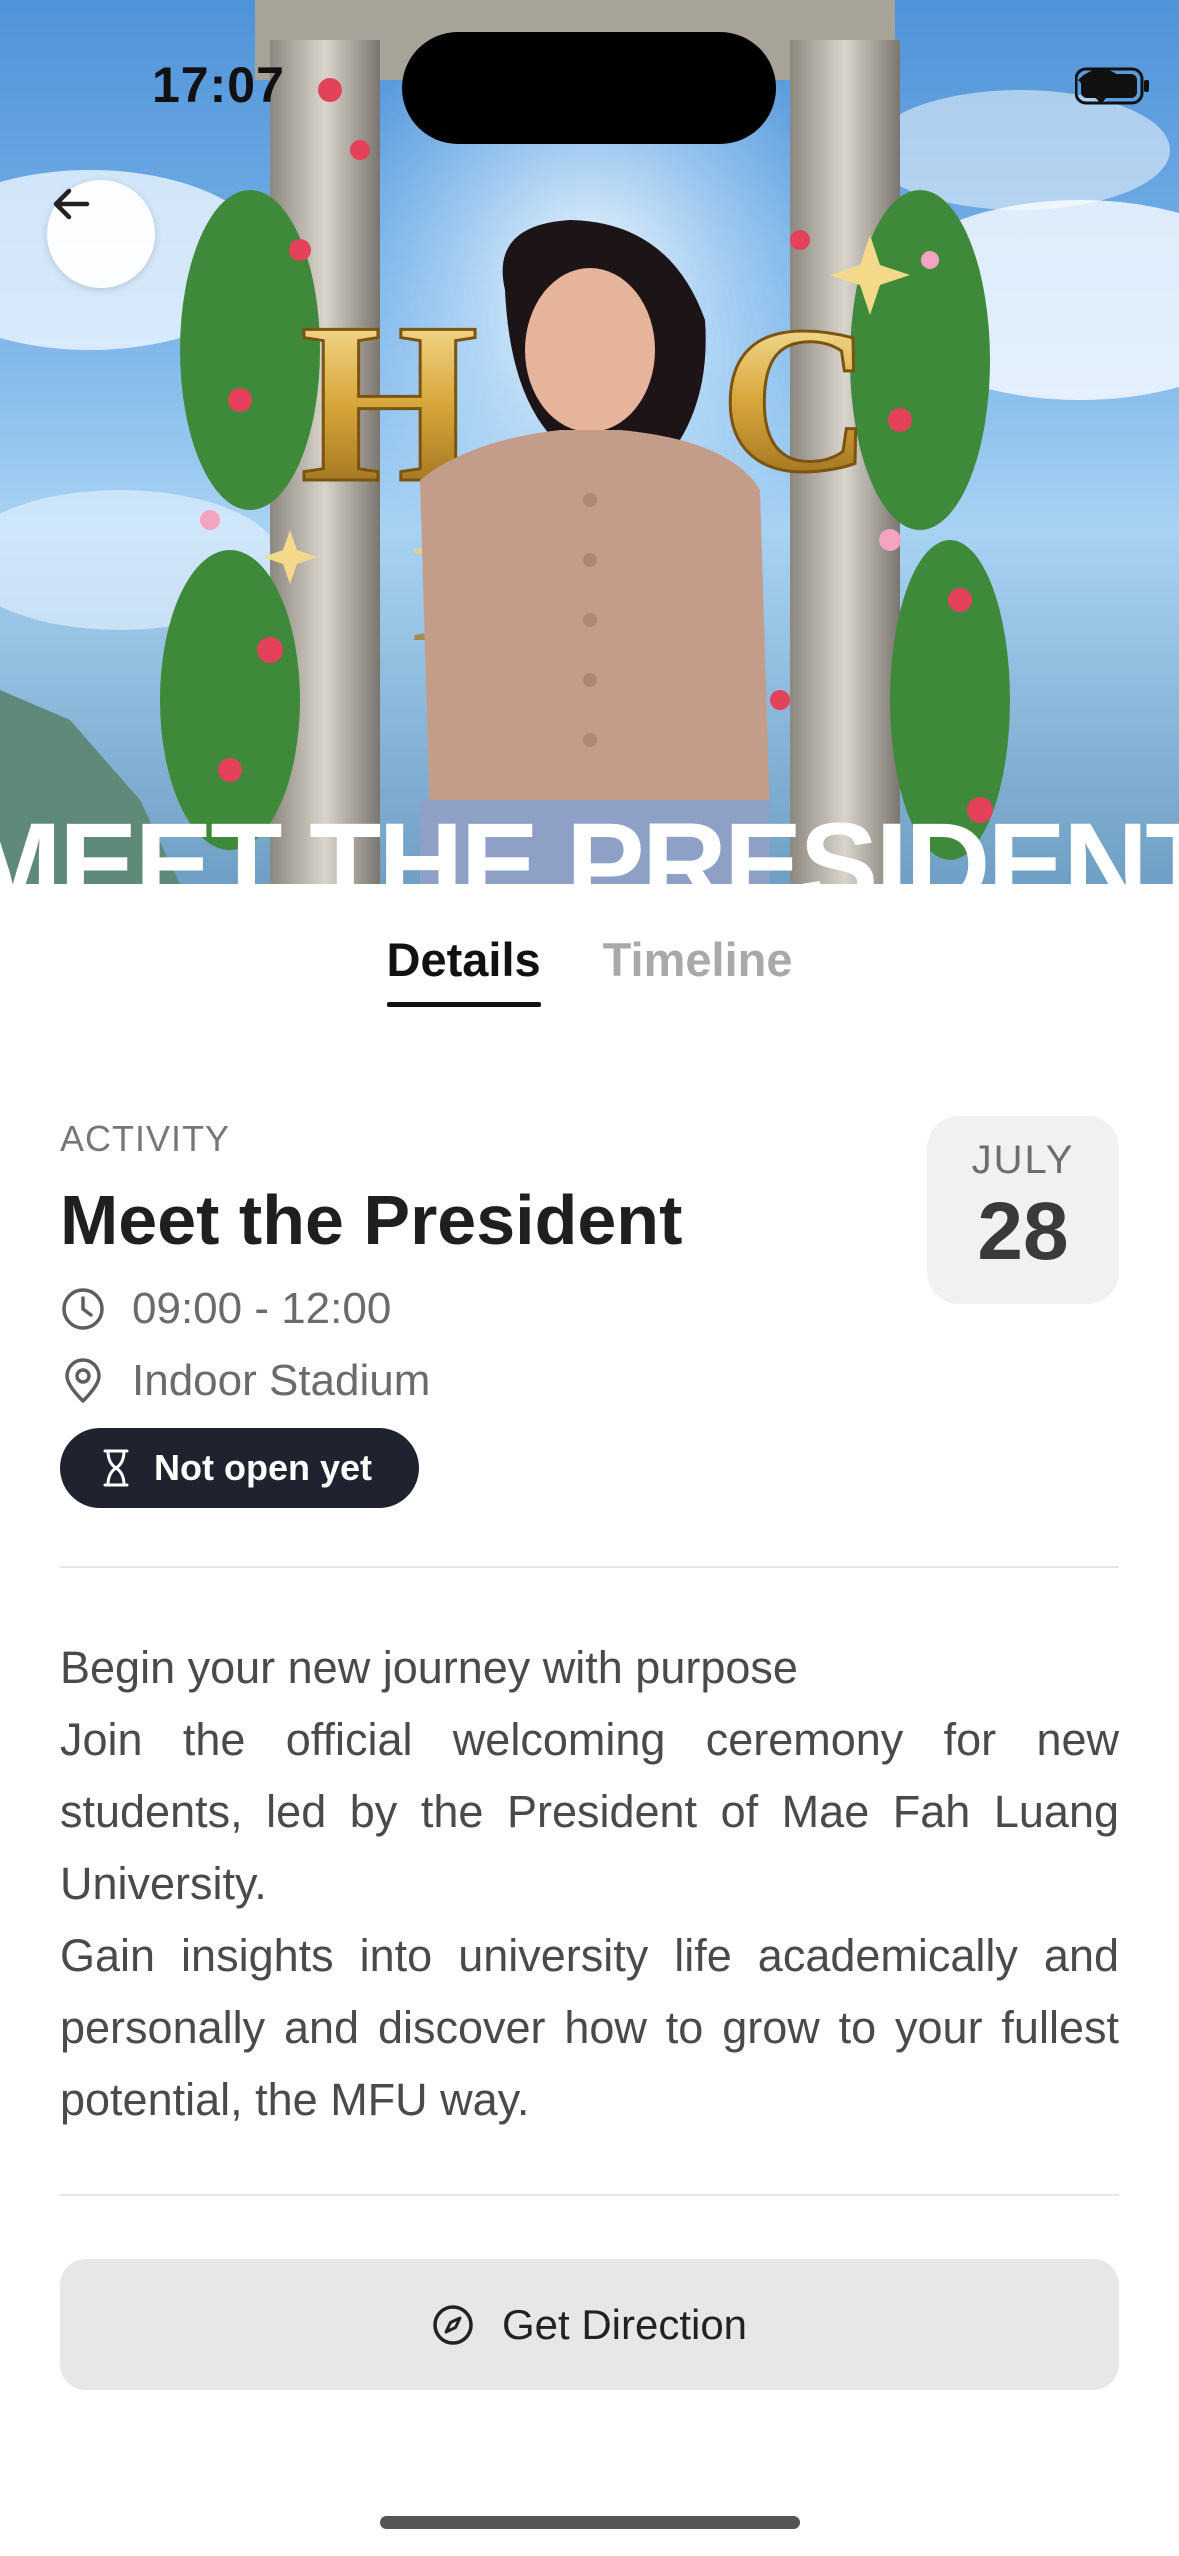 This screenshot has width=1179, height=2556. Describe the element at coordinates (590, 2522) in the screenshot. I see `home-indicator` at that location.